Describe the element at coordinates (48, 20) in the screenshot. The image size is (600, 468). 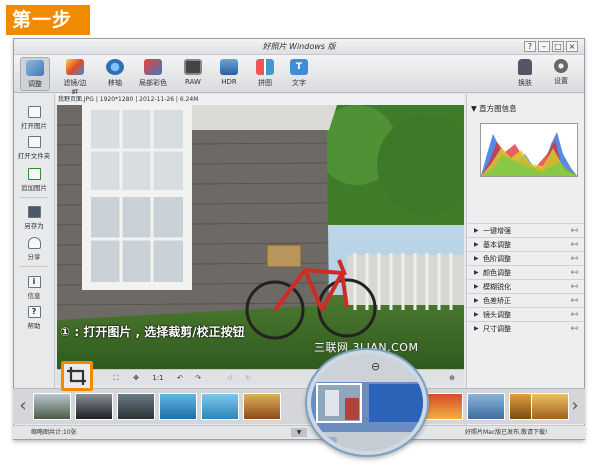
I see `step-label: 第一步` at that location.